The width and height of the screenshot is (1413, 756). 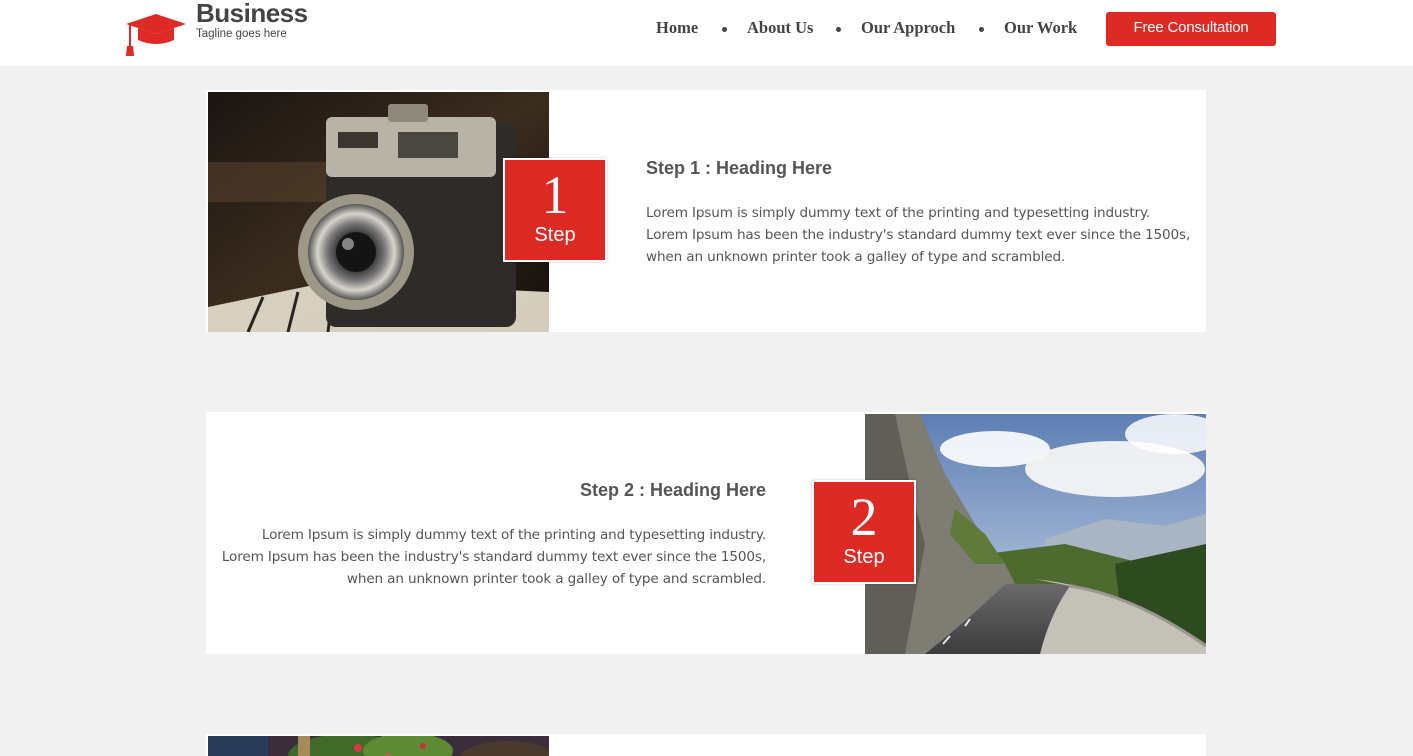 What do you see at coordinates (780, 28) in the screenshot?
I see `nav-about-us: About Us` at bounding box center [780, 28].